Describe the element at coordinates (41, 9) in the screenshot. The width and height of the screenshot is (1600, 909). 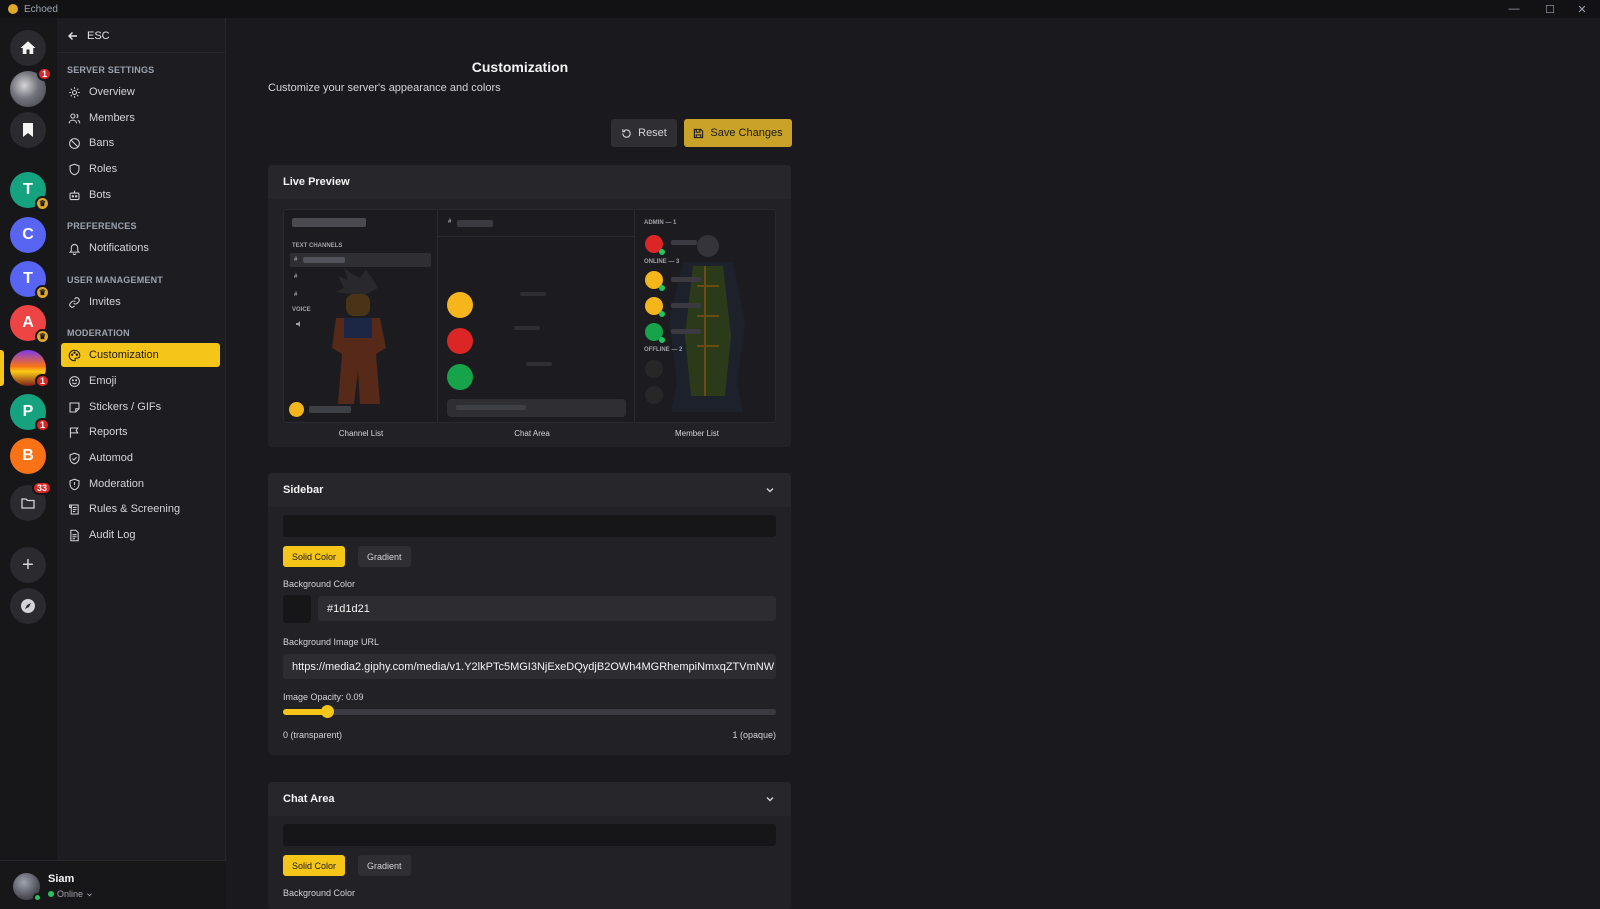
I see `app-title: Echoed` at that location.